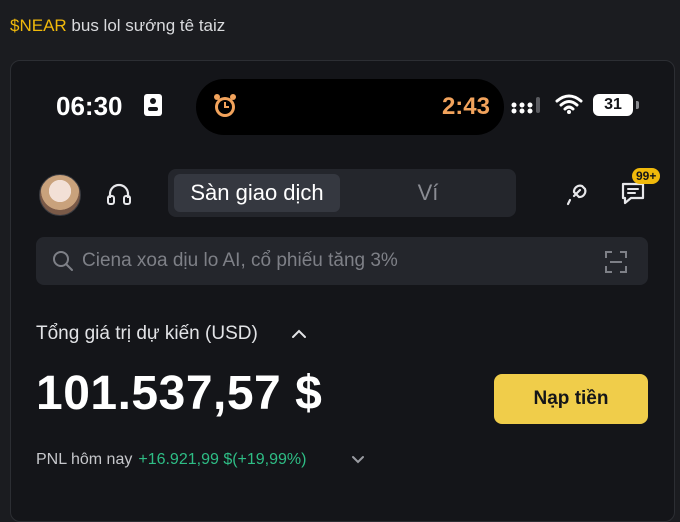 Image resolution: width=680 pixels, height=522 pixels. What do you see at coordinates (153, 105) in the screenshot?
I see `id-card-icon` at bounding box center [153, 105].